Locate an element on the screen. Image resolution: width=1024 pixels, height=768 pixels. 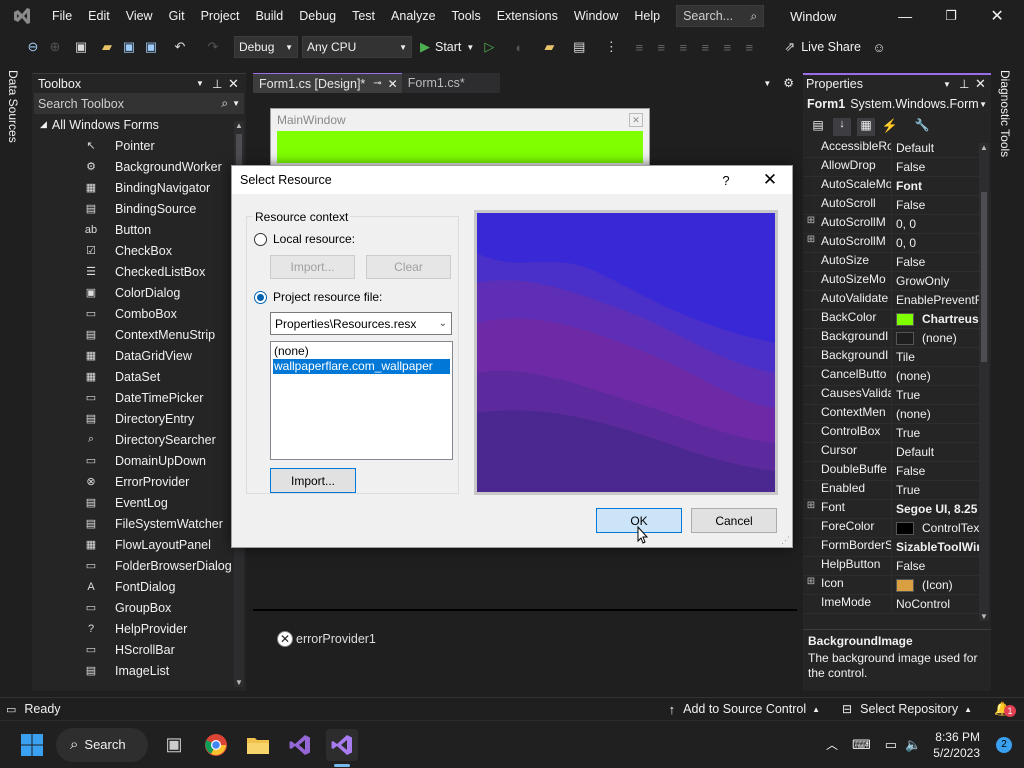
property-value-cell: EnablePreventF is located at coordinates (935, 300).